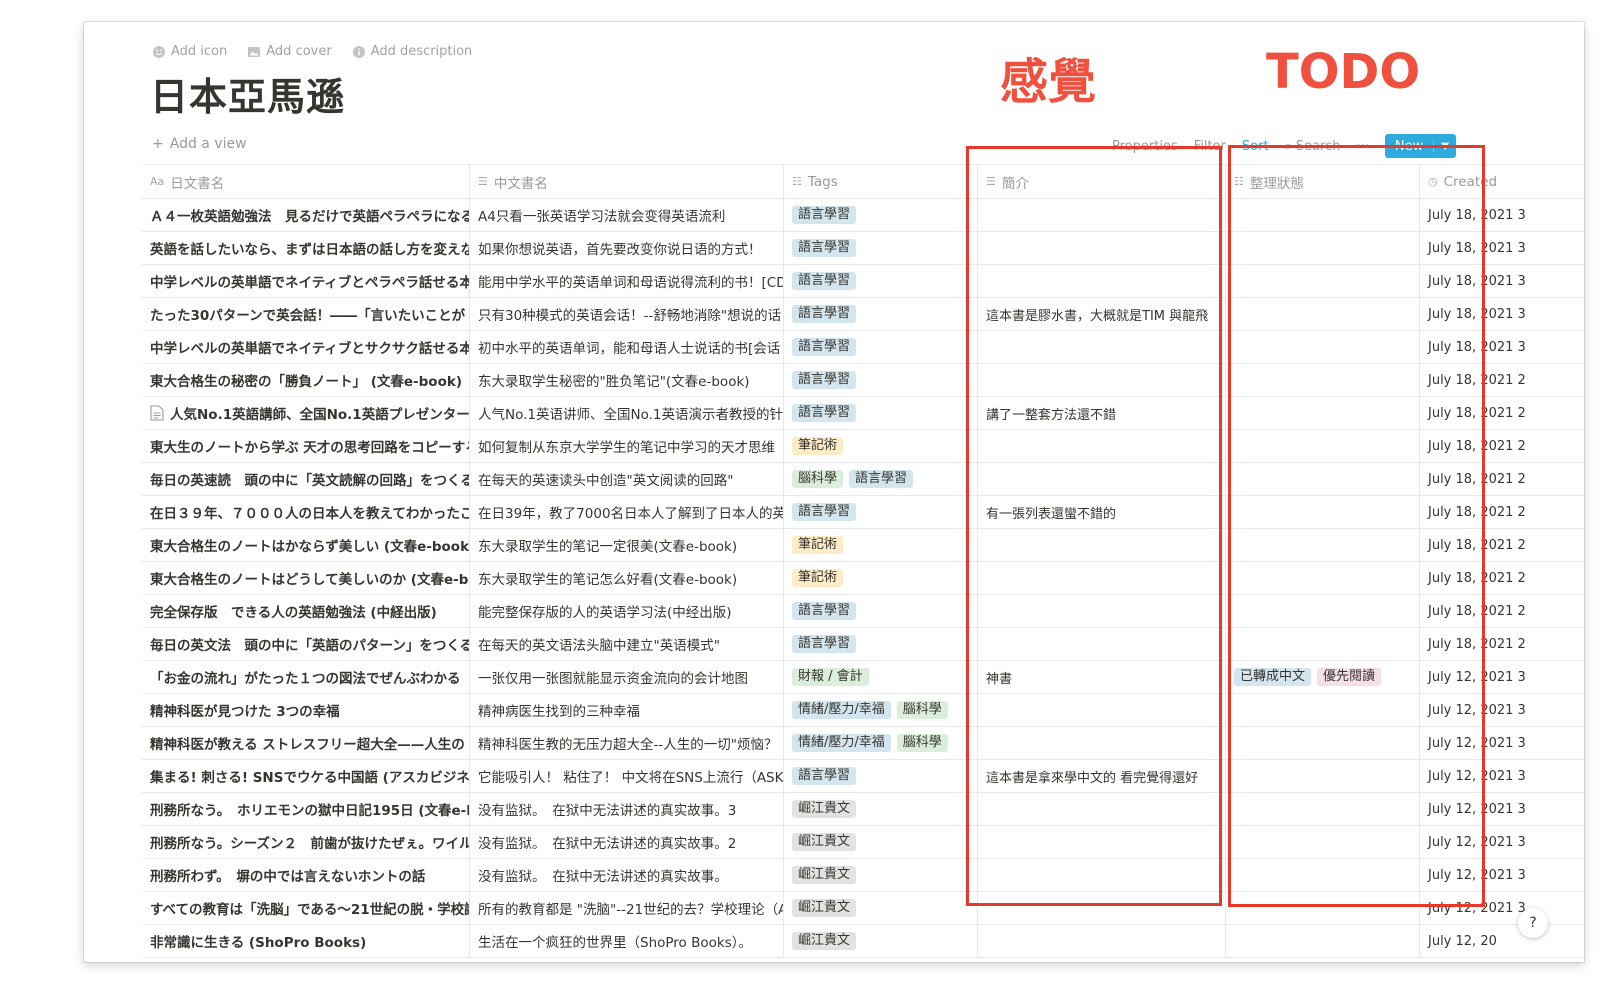  I want to click on column-header-status: ☷ 整理狀態, so click(1323, 181).